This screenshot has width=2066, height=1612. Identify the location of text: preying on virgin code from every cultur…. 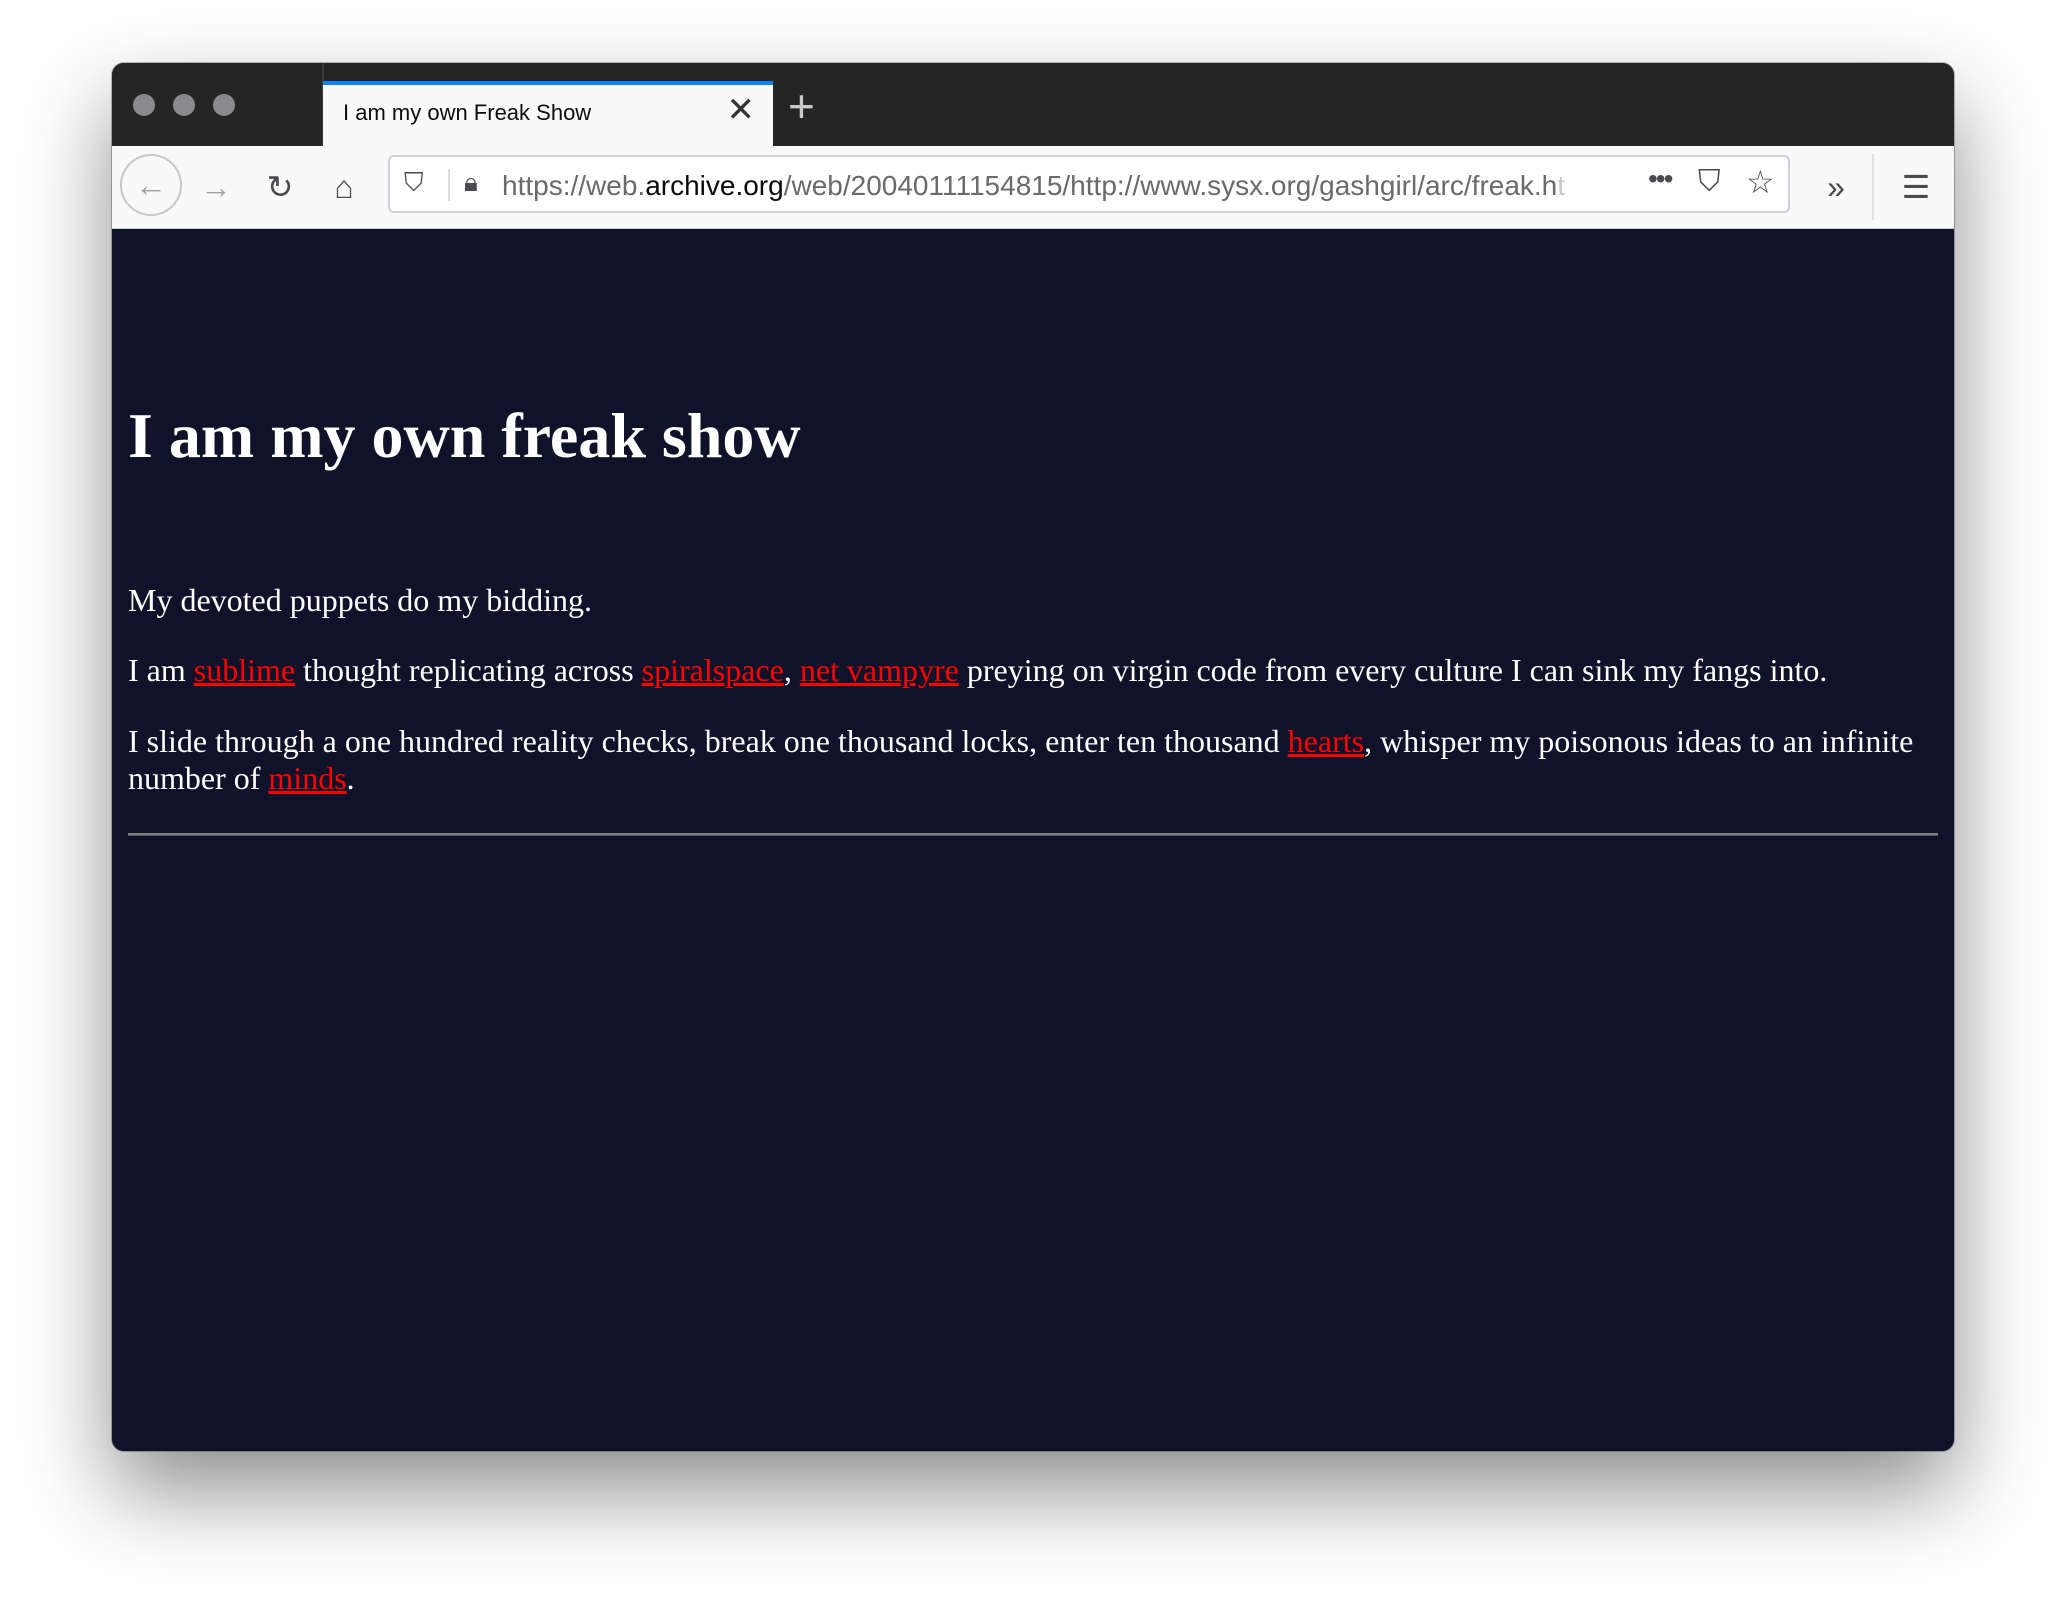
(1393, 670).